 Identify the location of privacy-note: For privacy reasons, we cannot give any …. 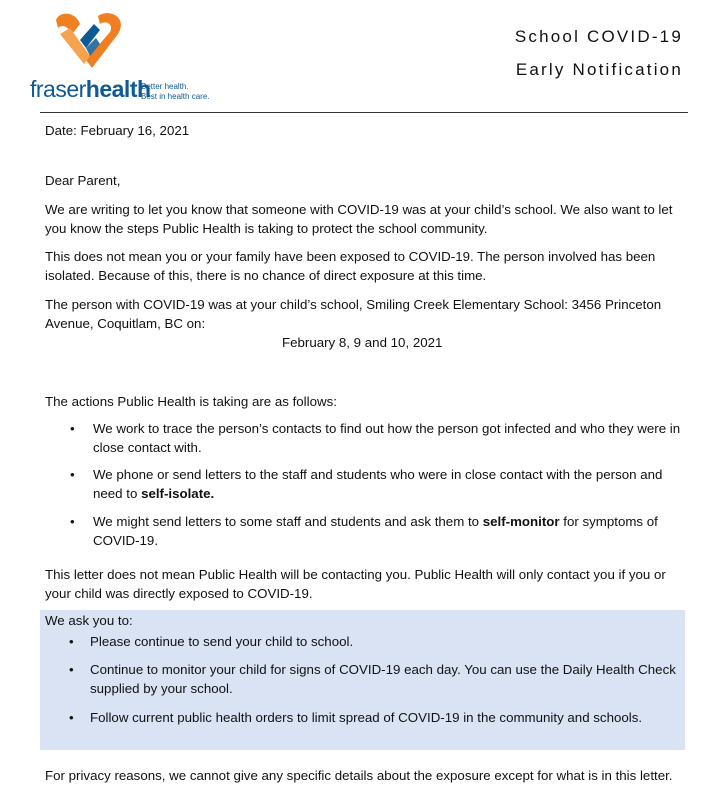
(359, 775).